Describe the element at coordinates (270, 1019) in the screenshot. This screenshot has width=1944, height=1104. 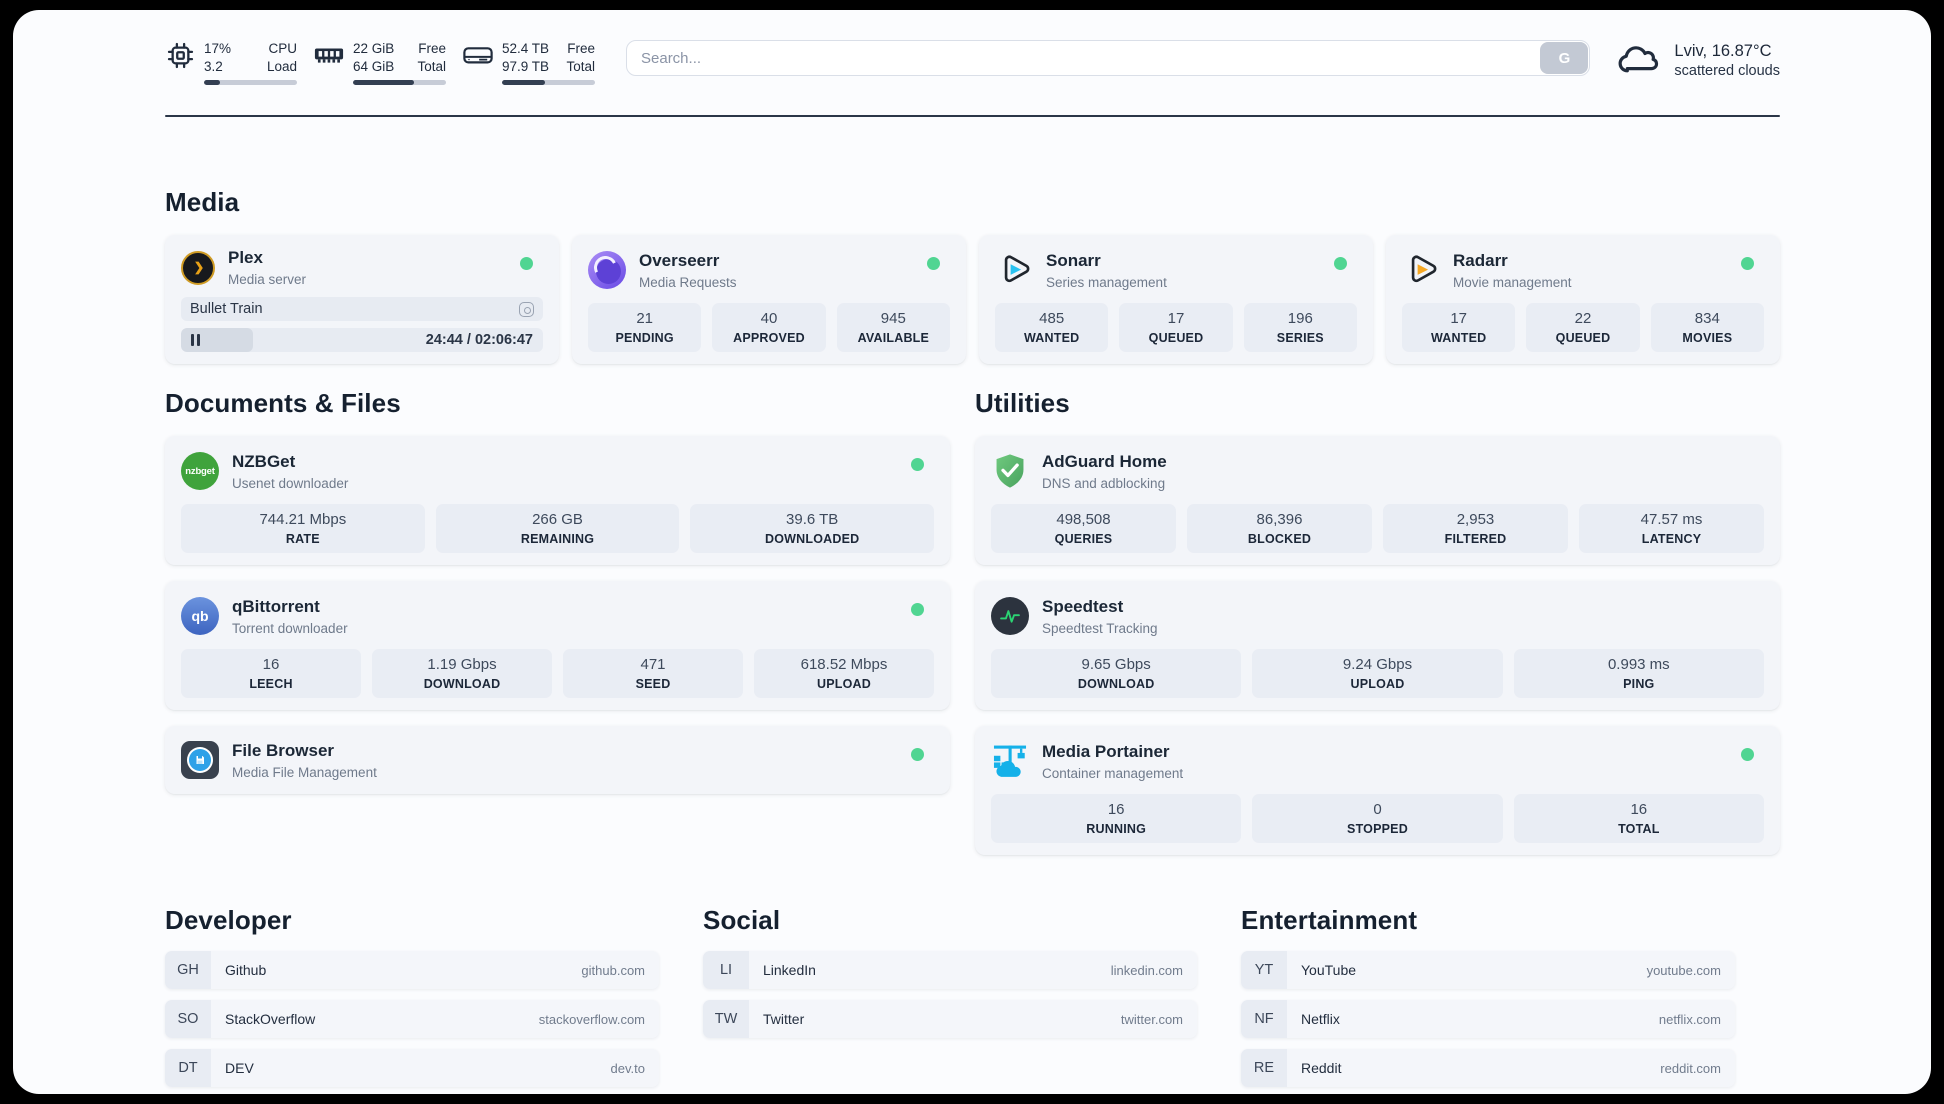
I see `bookmark-name: StackOverflow` at that location.